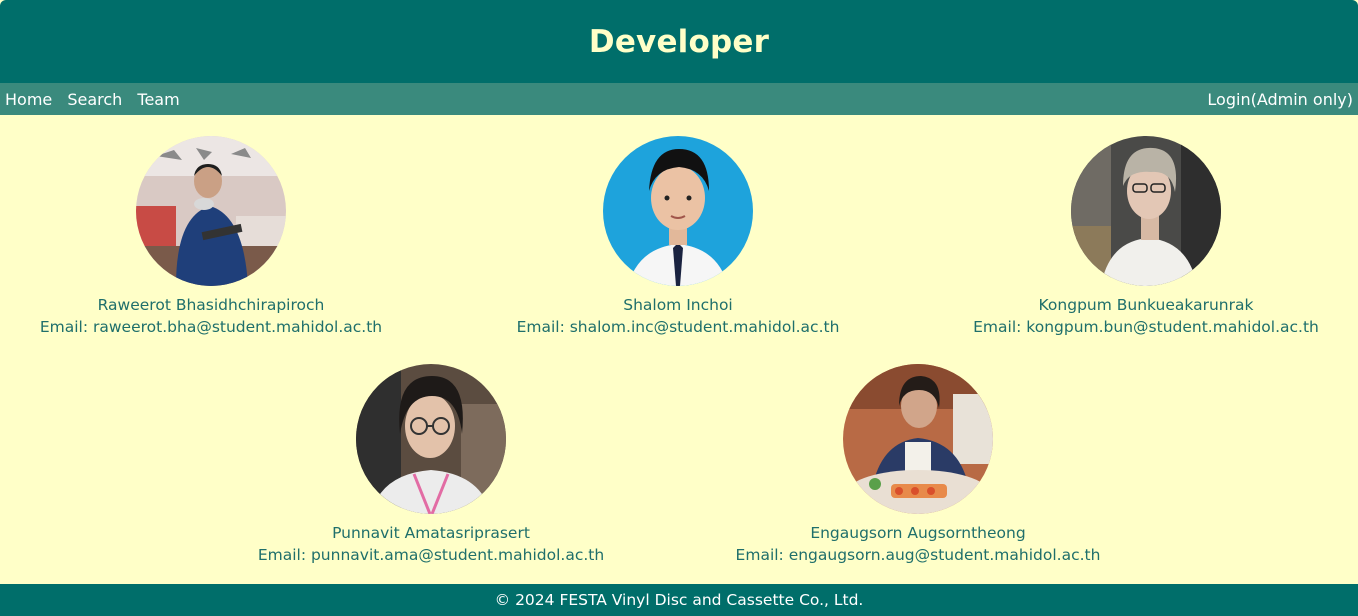 This screenshot has height=616, width=1358. I want to click on member-name: Engaugsorn Augsorntheong, so click(918, 533).